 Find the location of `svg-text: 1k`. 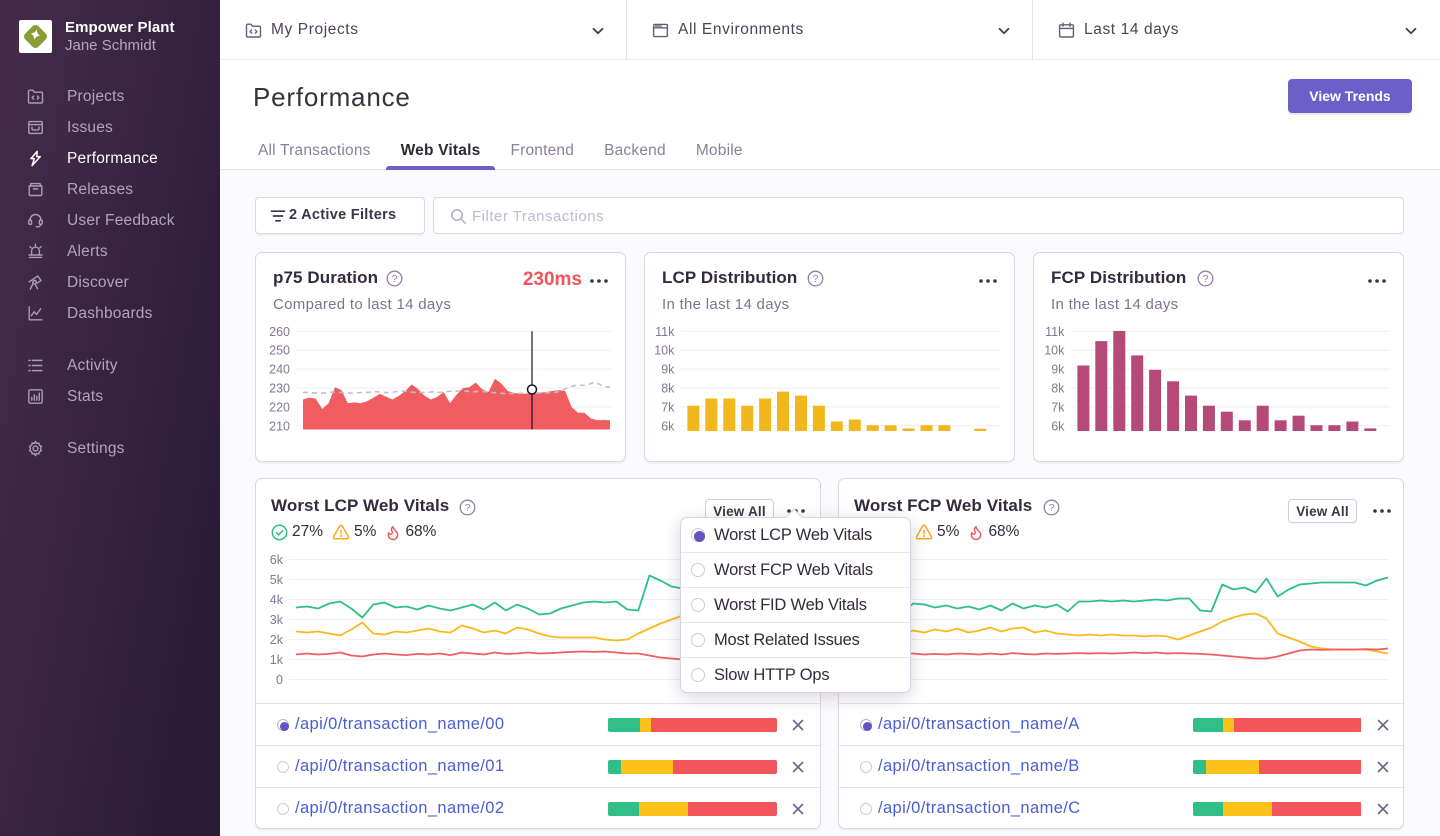

svg-text: 1k is located at coordinates (277, 660).